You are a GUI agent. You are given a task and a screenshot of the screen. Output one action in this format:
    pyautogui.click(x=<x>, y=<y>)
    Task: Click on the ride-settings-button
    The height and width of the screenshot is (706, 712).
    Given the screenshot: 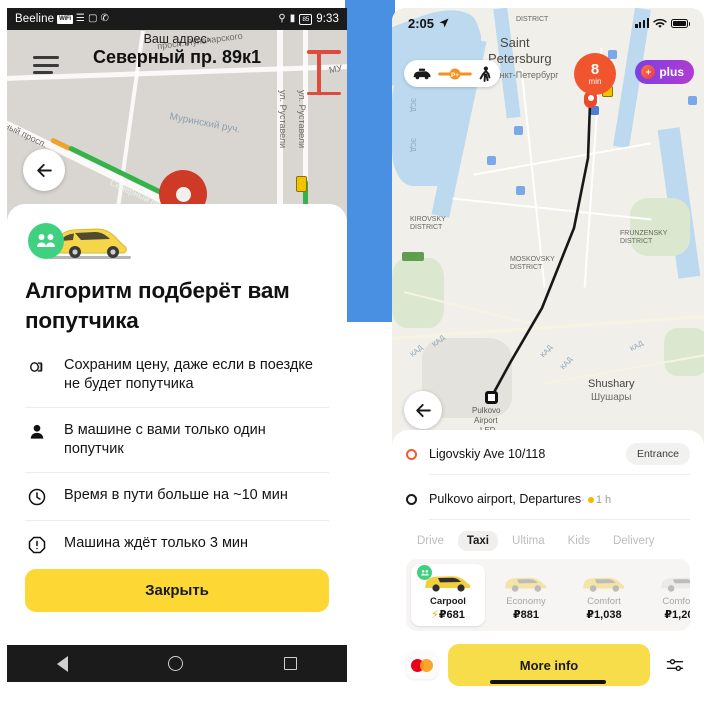 What is the action you would take?
    pyautogui.click(x=675, y=665)
    